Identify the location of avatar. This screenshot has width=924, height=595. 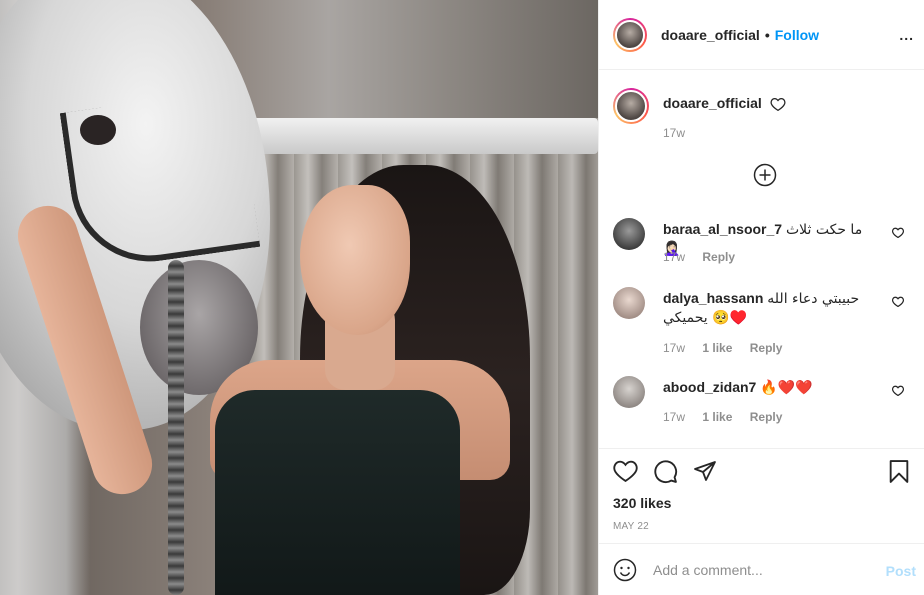
(630, 34).